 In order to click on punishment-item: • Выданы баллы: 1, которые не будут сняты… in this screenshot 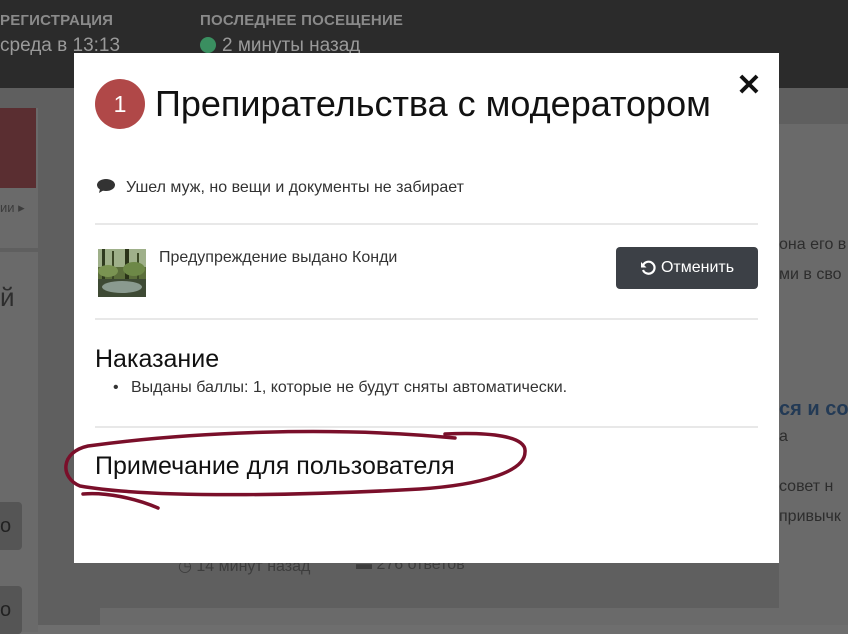, I will do `click(340, 387)`.